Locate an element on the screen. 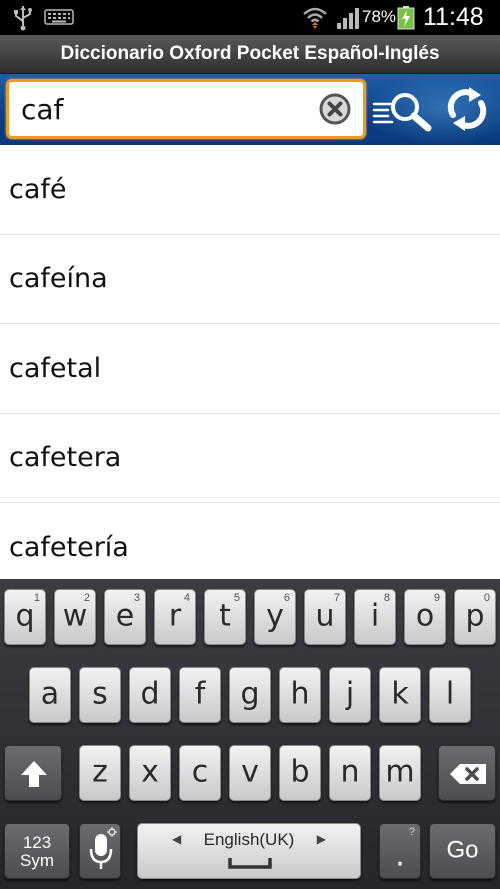 Image resolution: width=500 pixels, height=889 pixels. key-label: o is located at coordinates (425, 616).